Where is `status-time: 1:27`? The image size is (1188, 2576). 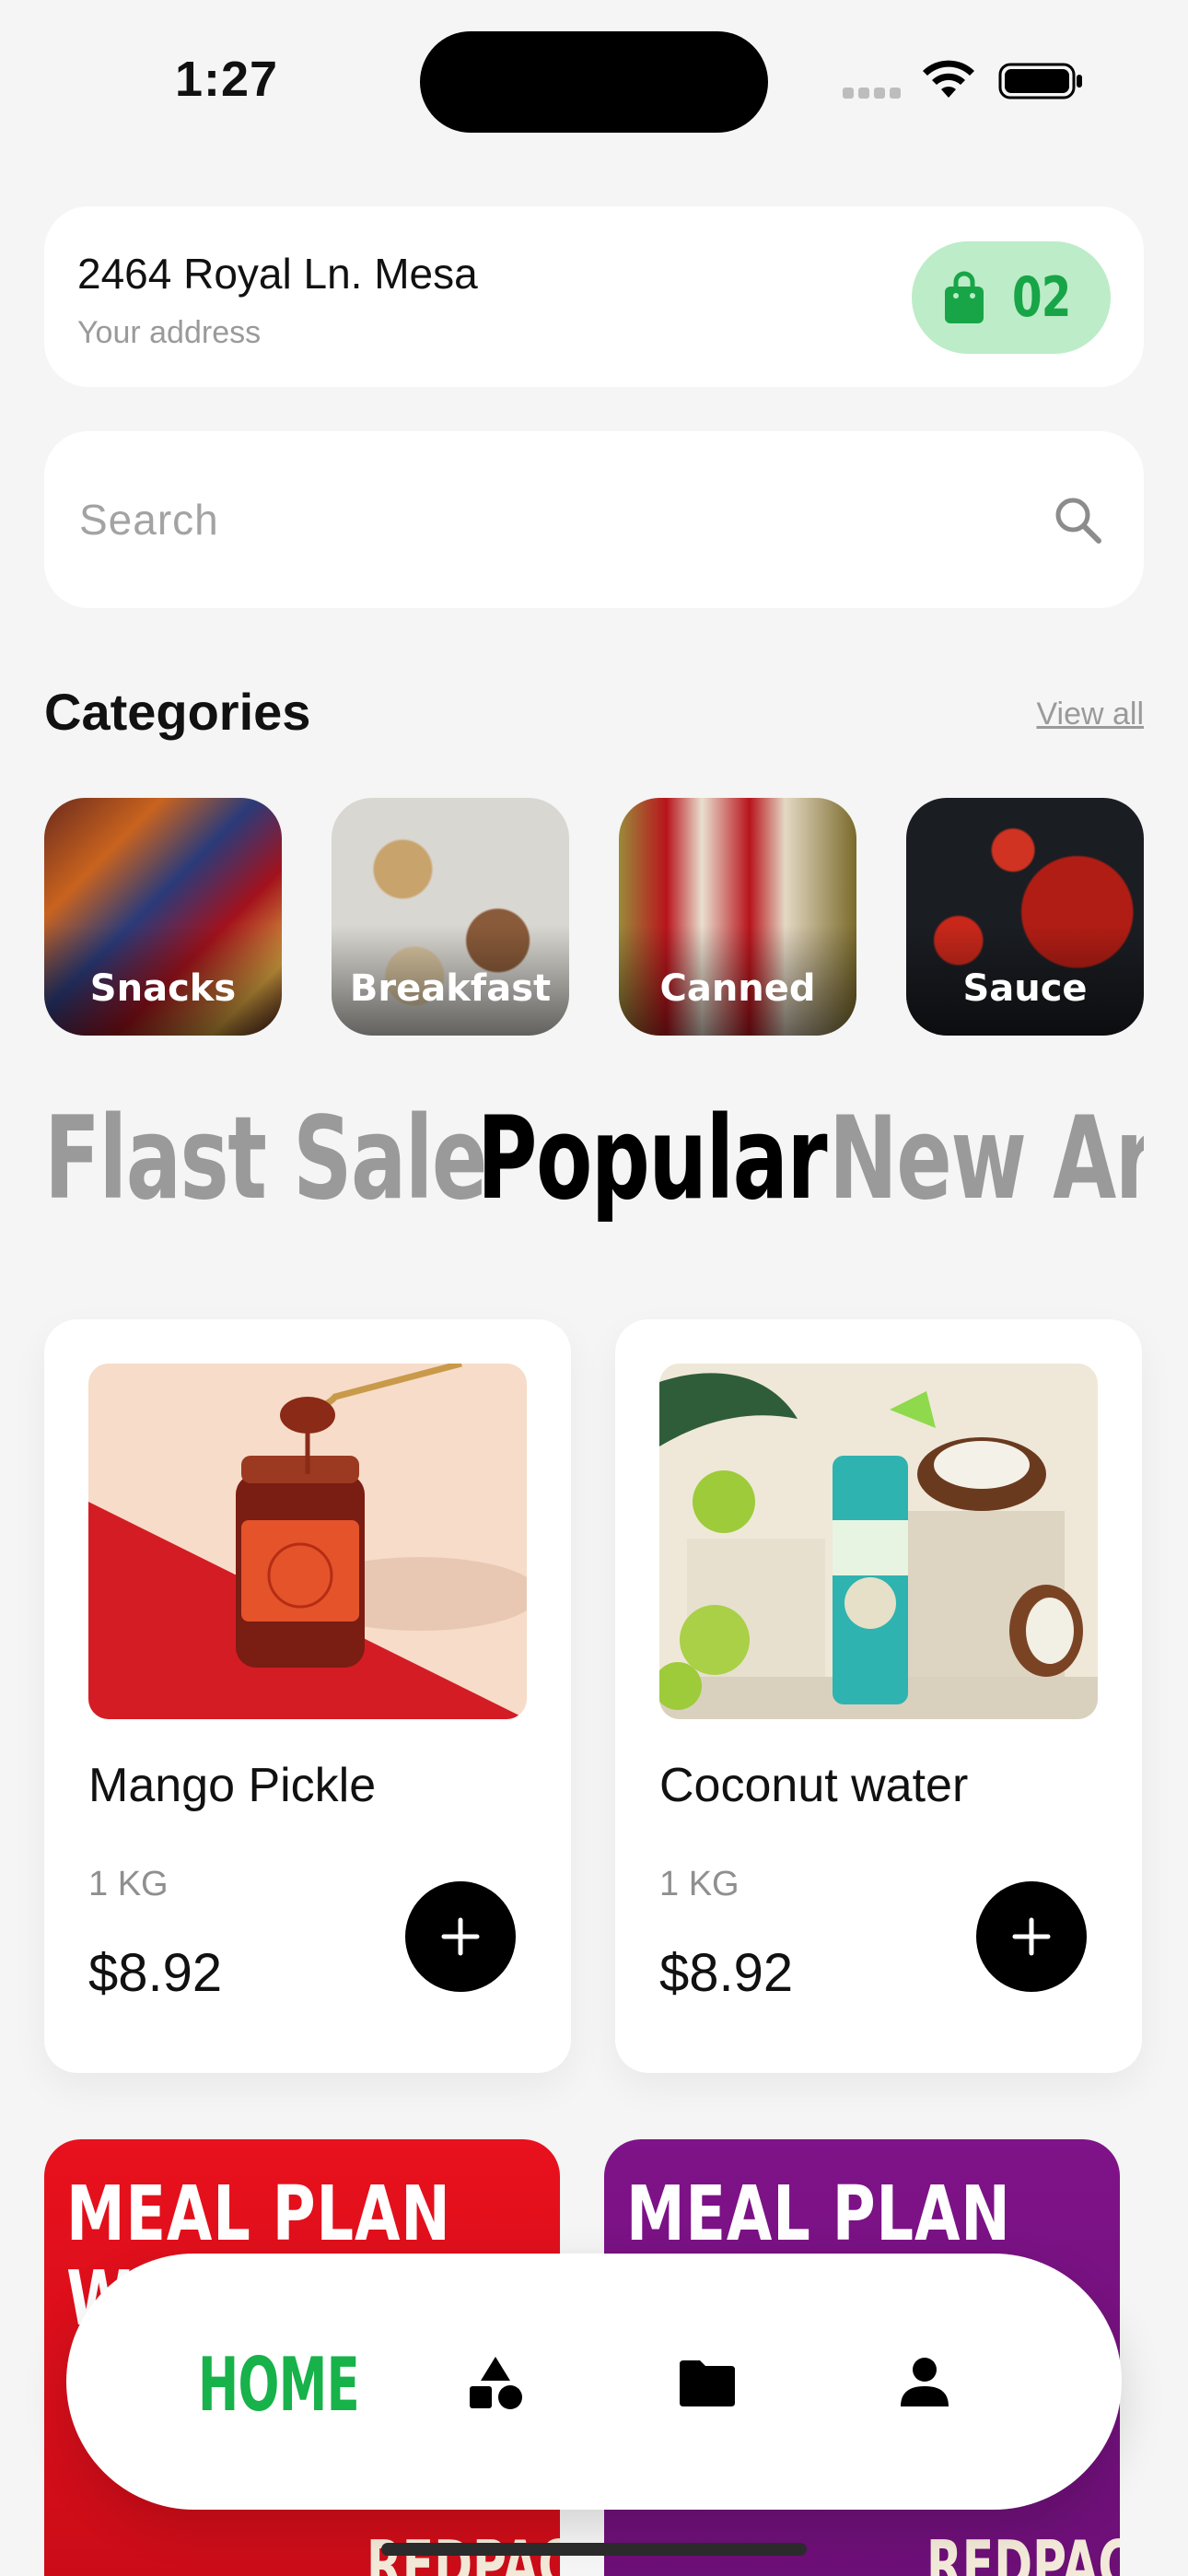 status-time: 1:27 is located at coordinates (227, 79).